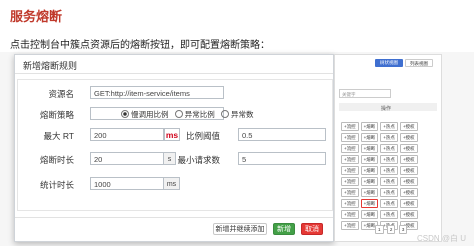 The width and height of the screenshot is (474, 246). What do you see at coordinates (36, 16) in the screenshot?
I see `page-title: 服务熔断` at bounding box center [36, 16].